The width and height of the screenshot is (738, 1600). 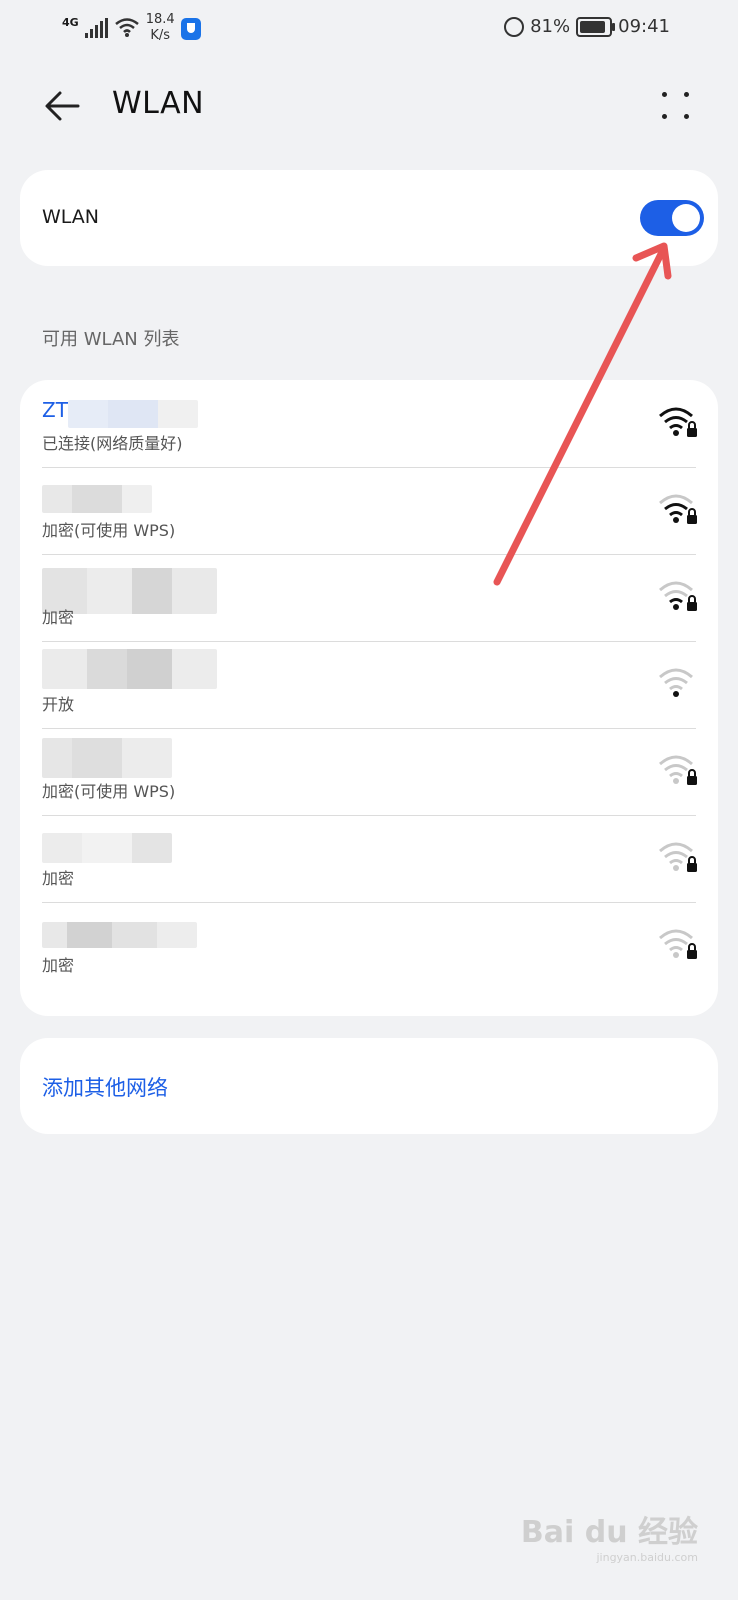 What do you see at coordinates (112, 443) in the screenshot?
I see `network-status: 已连接(网络质量好)` at bounding box center [112, 443].